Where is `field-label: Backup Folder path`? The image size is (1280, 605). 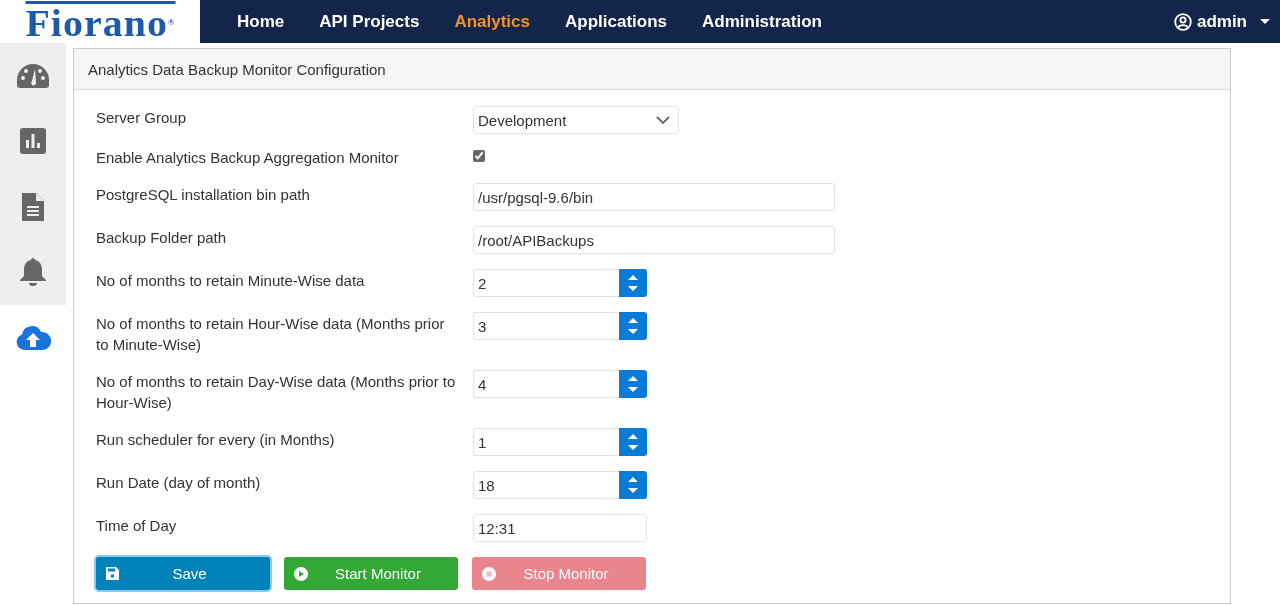
field-label: Backup Folder path is located at coordinates (162, 238).